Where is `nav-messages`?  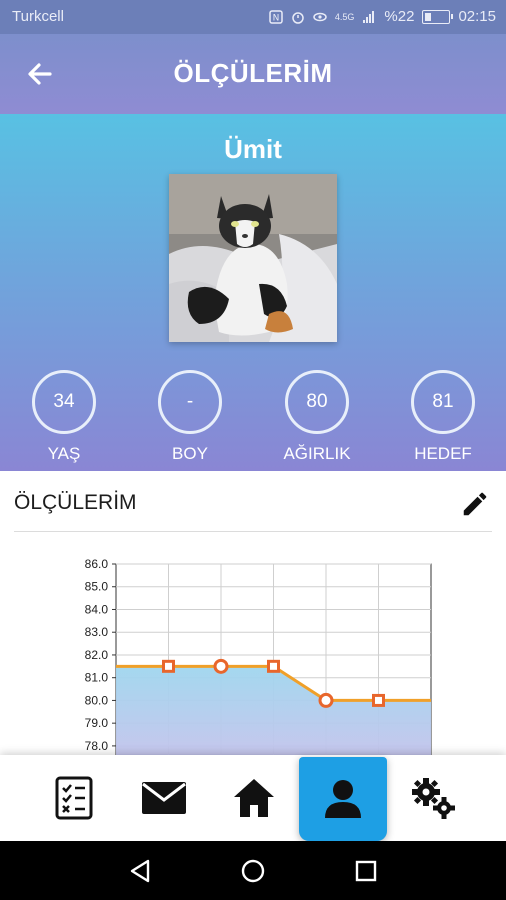 nav-messages is located at coordinates (164, 798).